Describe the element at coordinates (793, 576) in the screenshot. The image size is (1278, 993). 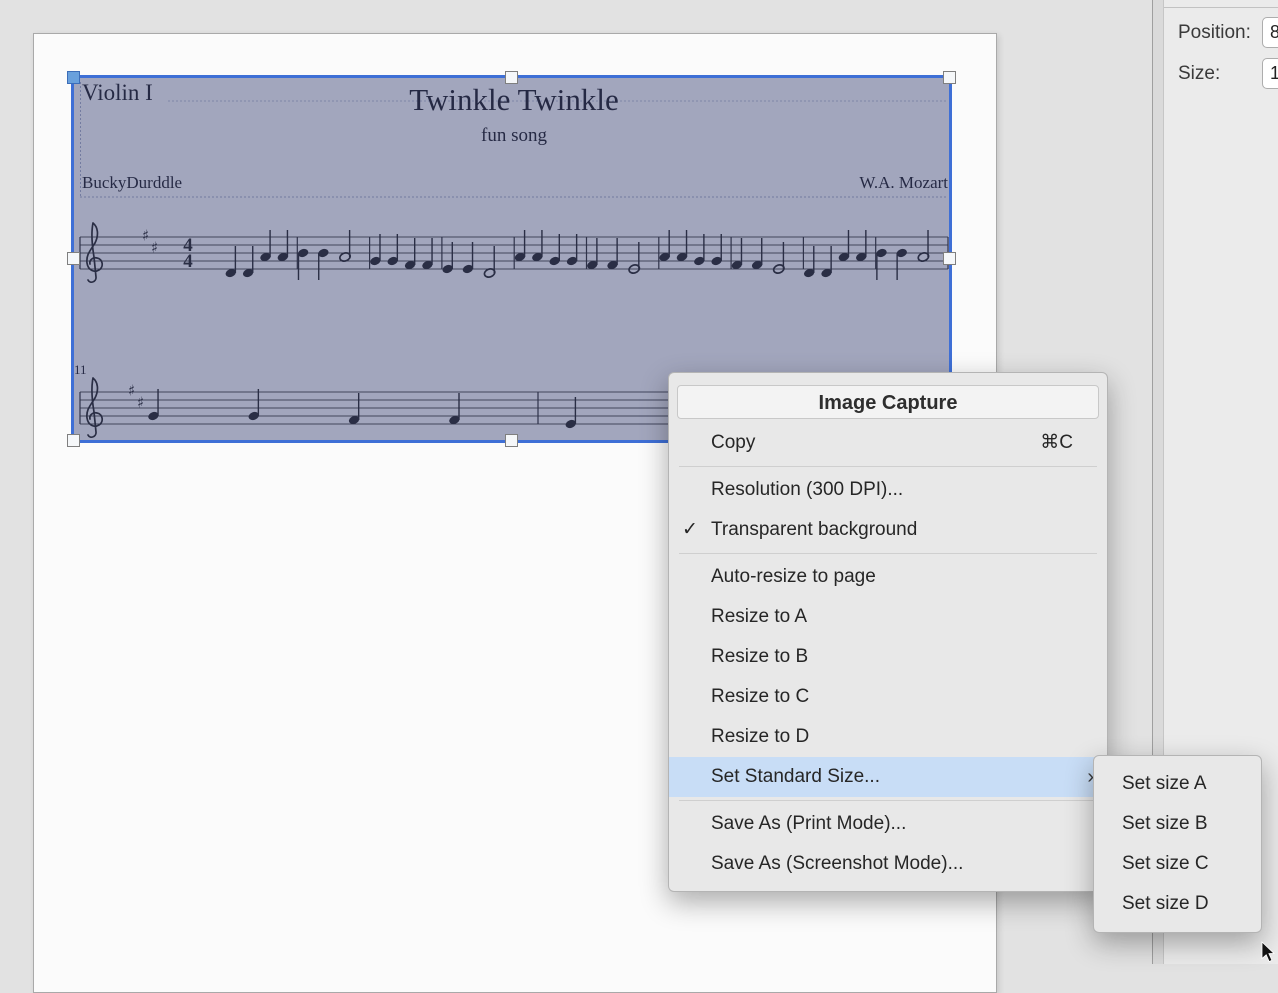
I see `menu-item-label: Auto-resize to page` at that location.